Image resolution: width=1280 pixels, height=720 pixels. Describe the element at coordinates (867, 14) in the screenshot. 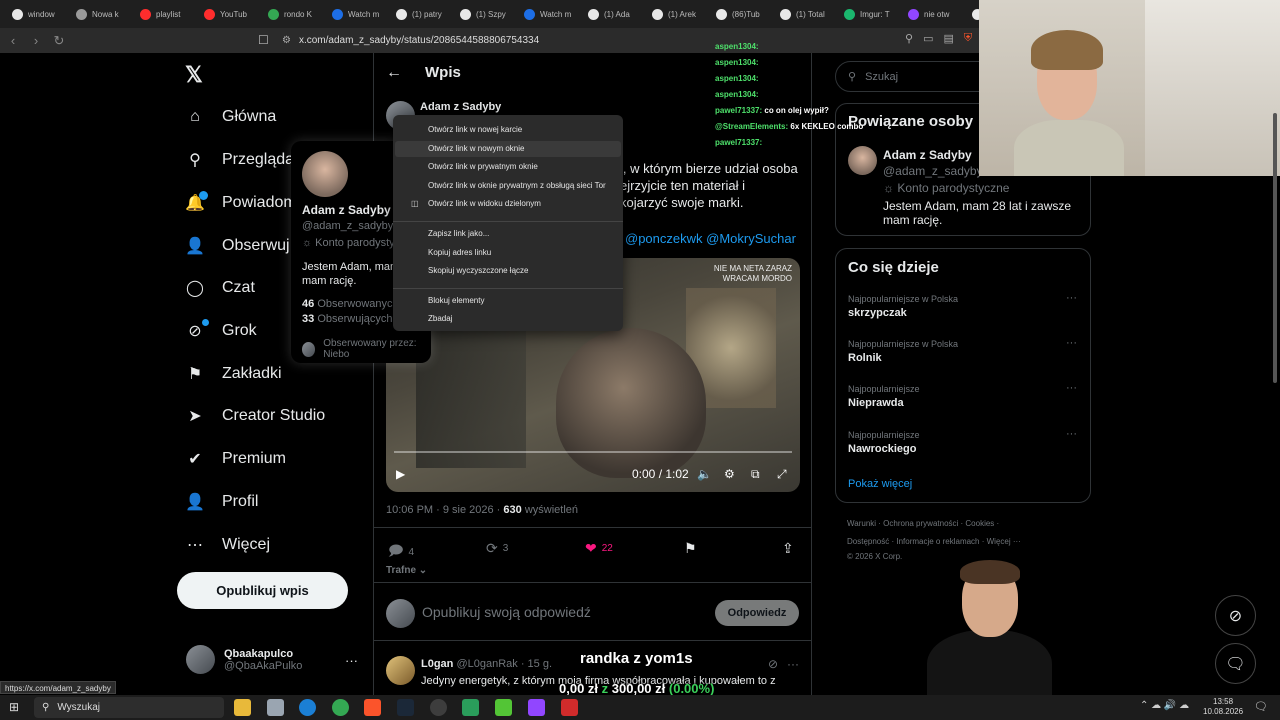

I see `browser-tab: Imgur: T` at that location.